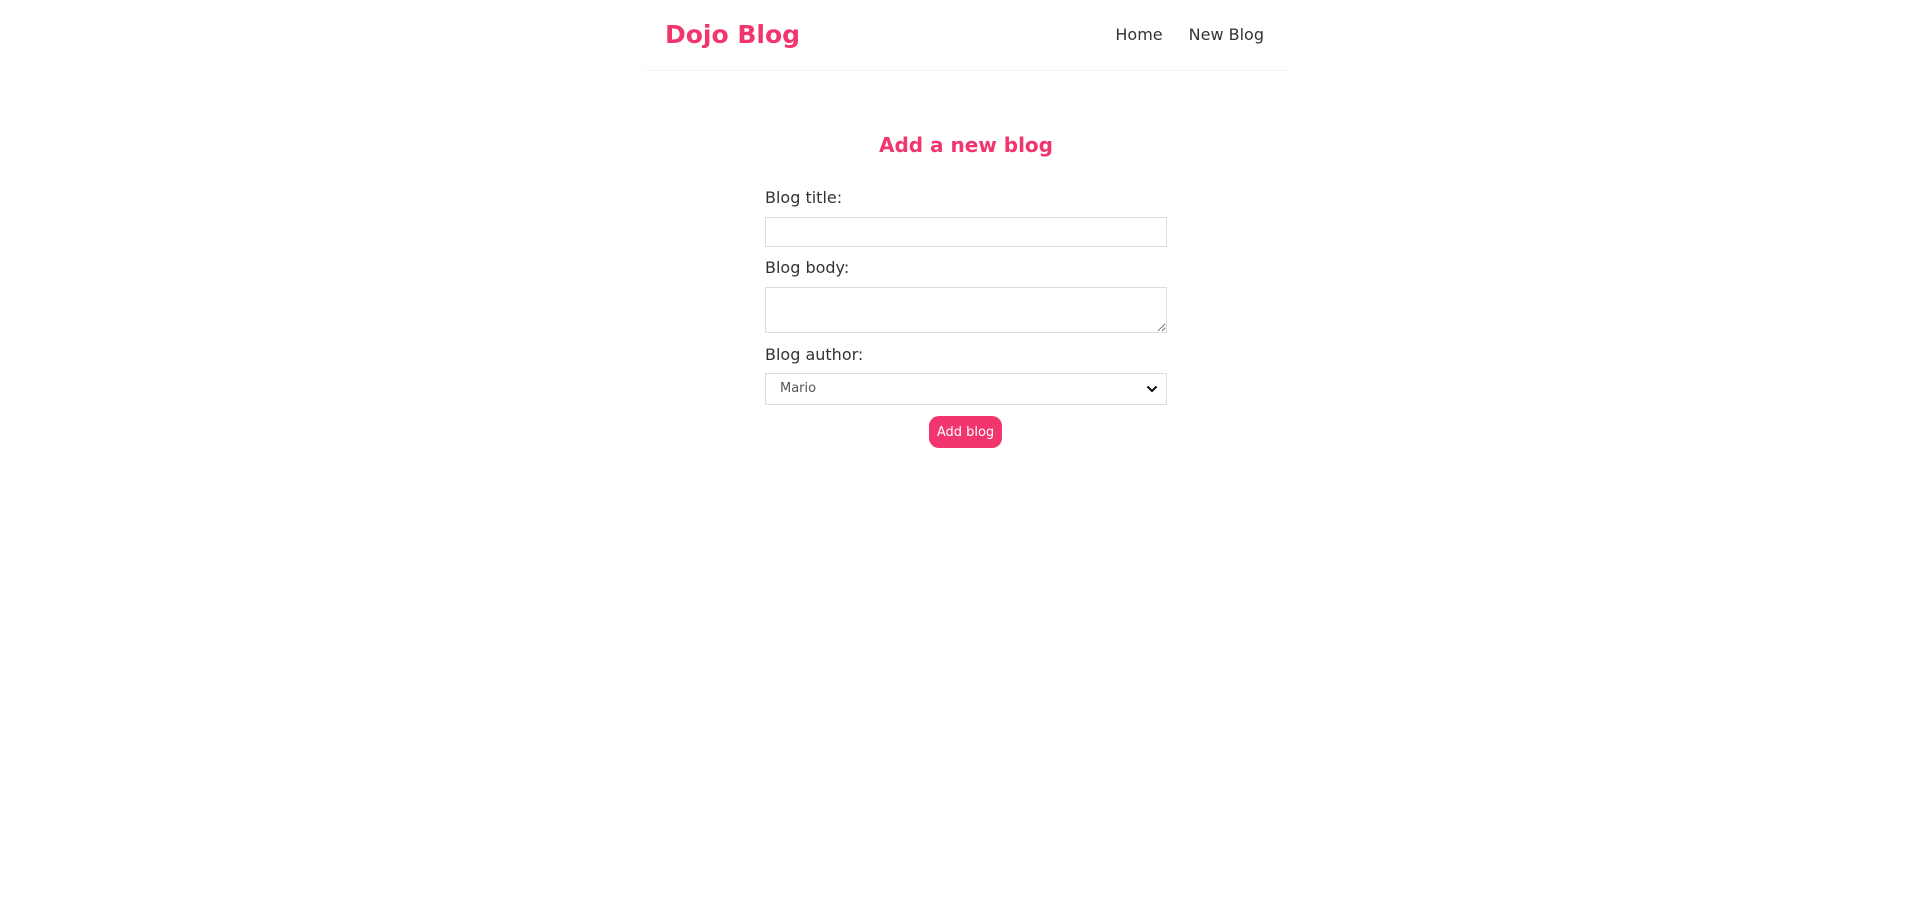 The width and height of the screenshot is (1920, 918). Describe the element at coordinates (807, 267) in the screenshot. I see `blog-body-label: Blog body:` at that location.